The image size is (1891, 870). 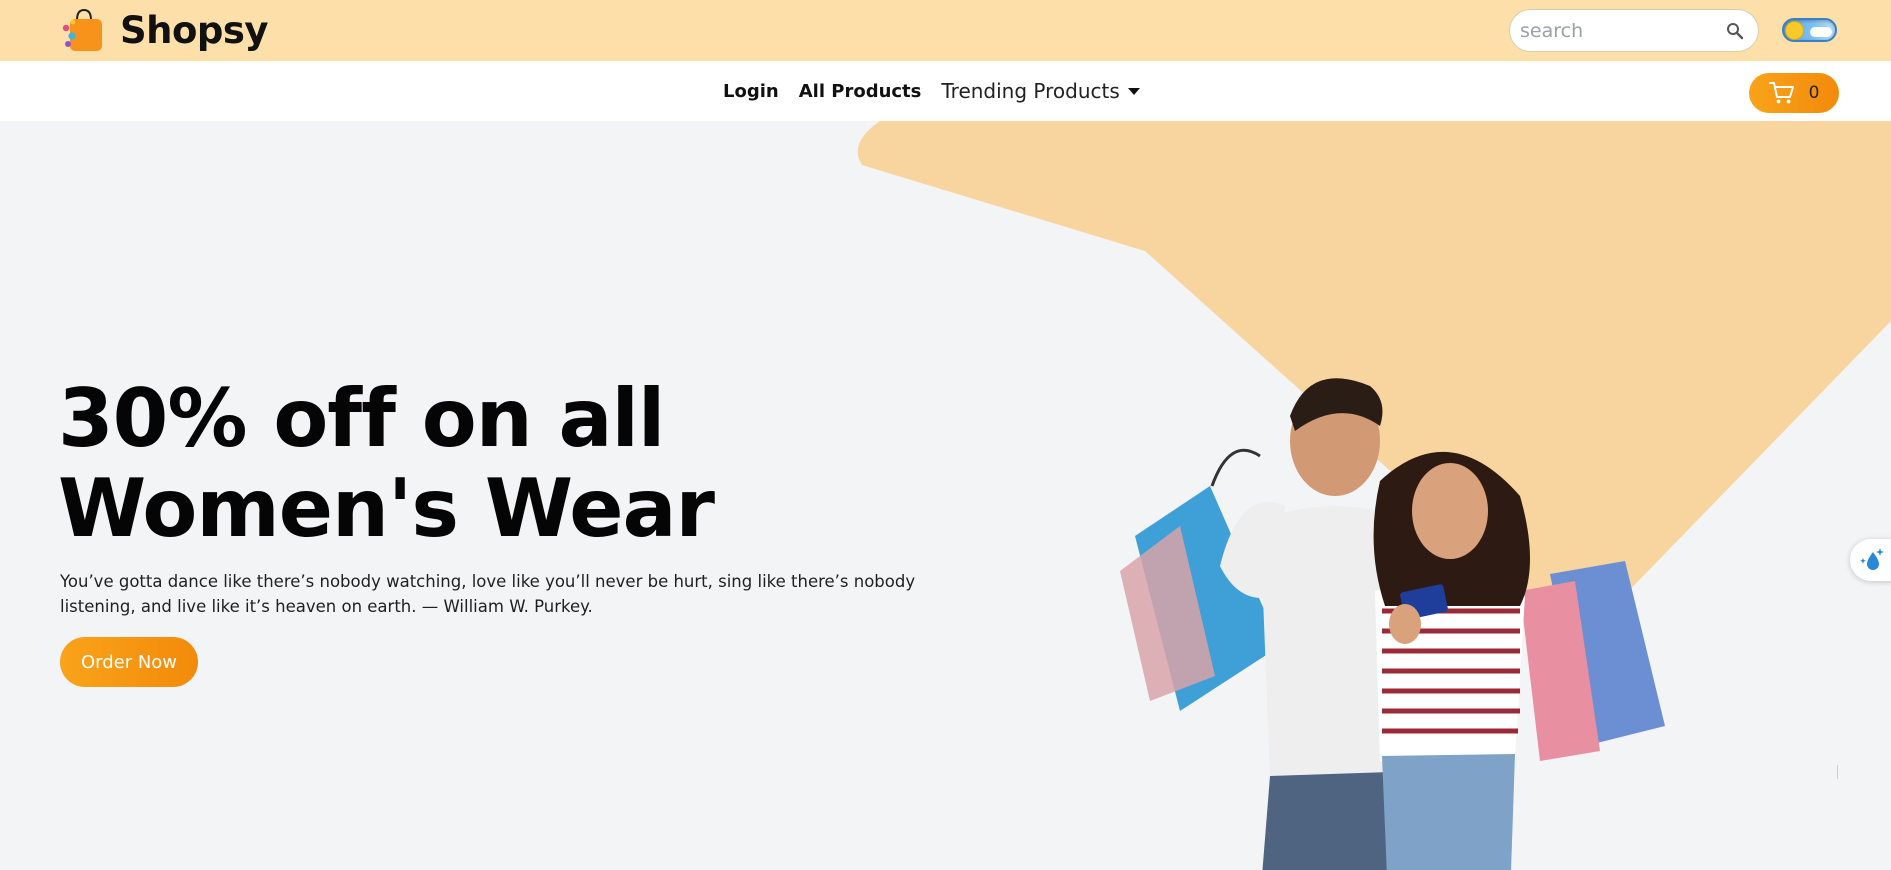 What do you see at coordinates (945, 30) in the screenshot?
I see `top-header: Shopsy` at bounding box center [945, 30].